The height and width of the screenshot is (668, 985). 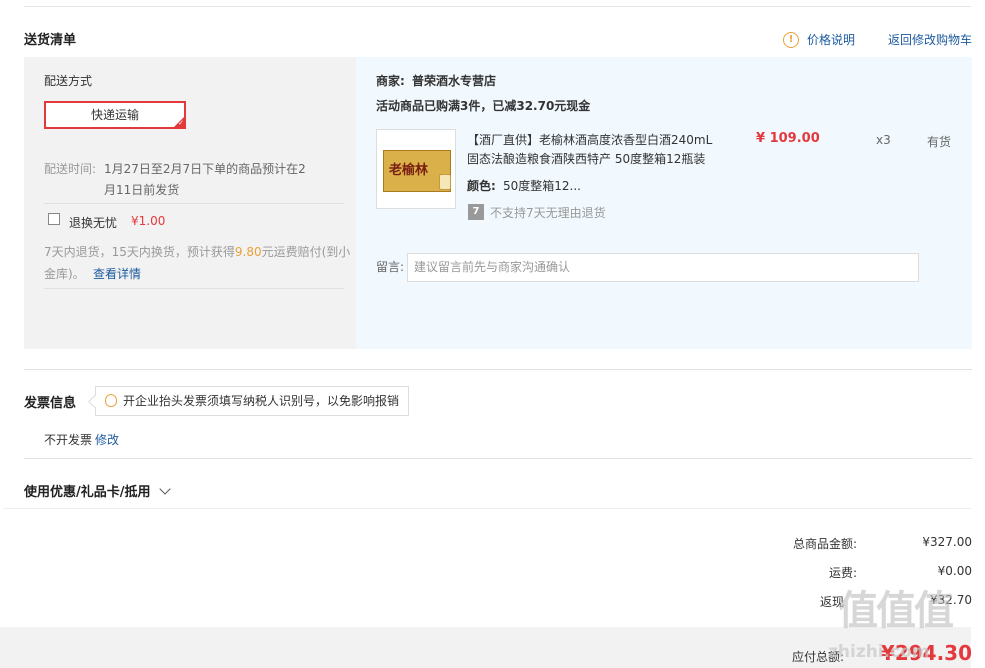 I want to click on color-label: 颜色:, so click(x=481, y=186).